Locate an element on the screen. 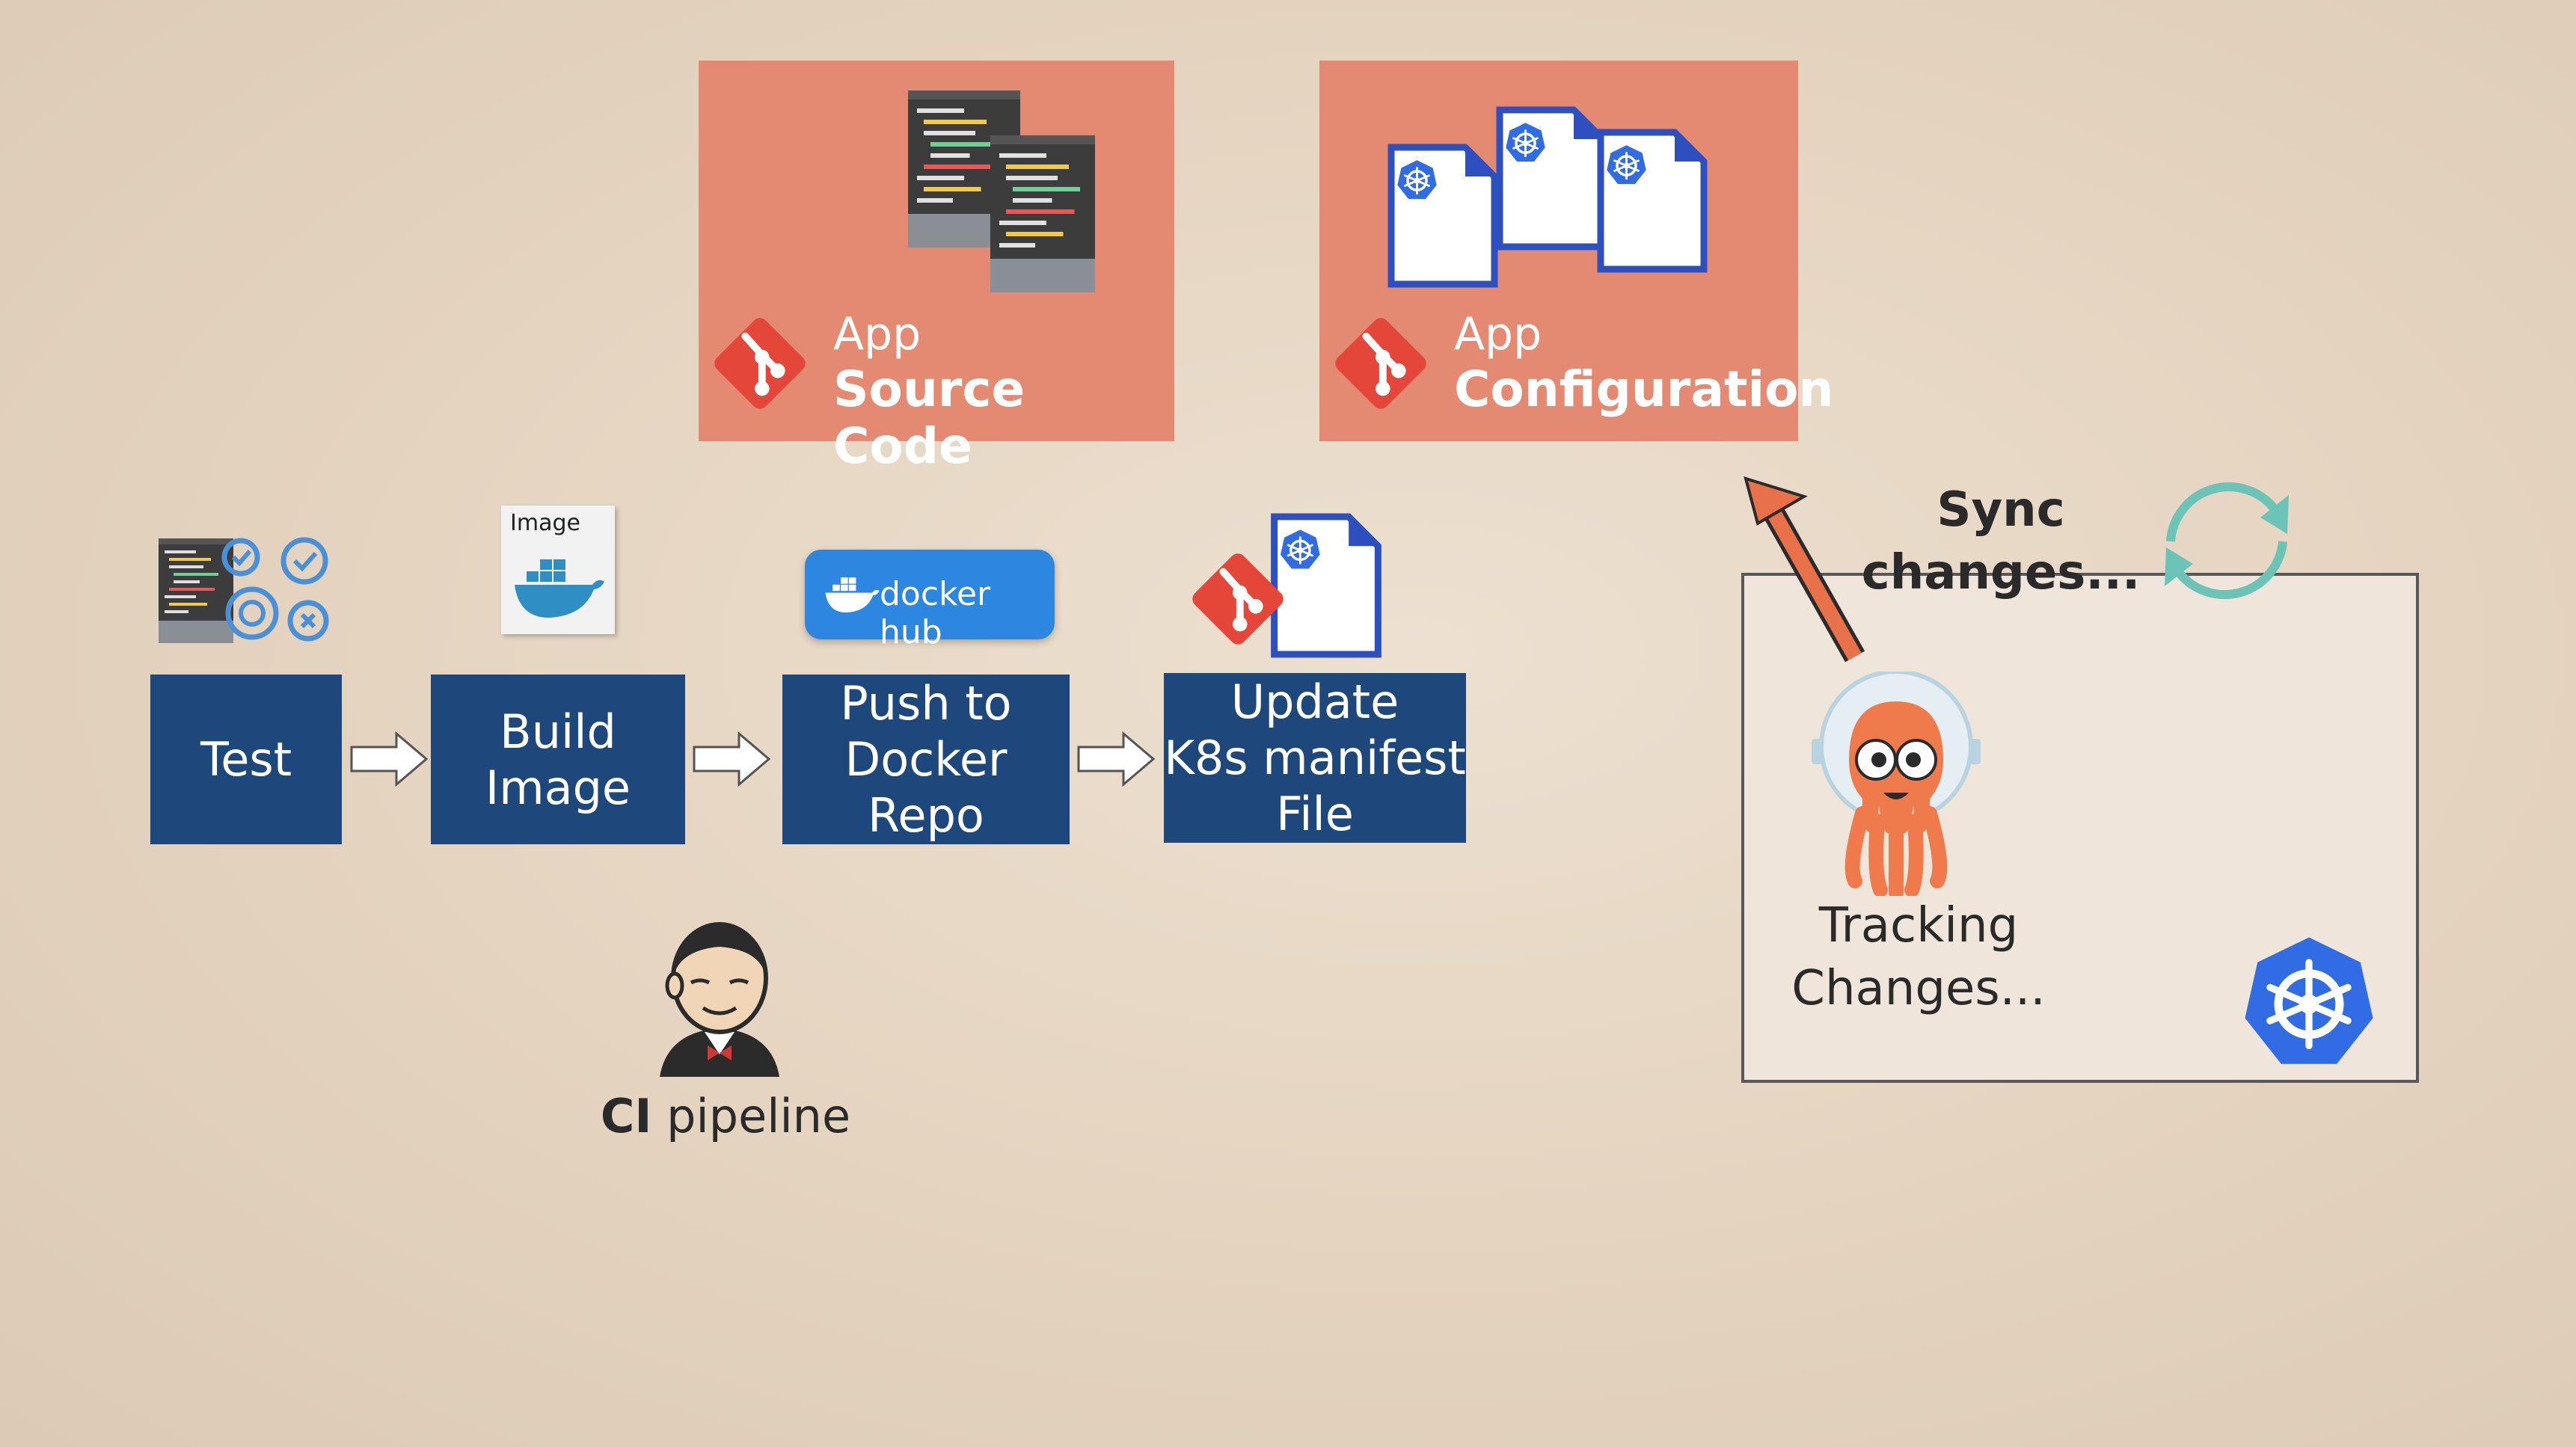 The image size is (2576, 1447). gears-icon is located at coordinates (244, 590).